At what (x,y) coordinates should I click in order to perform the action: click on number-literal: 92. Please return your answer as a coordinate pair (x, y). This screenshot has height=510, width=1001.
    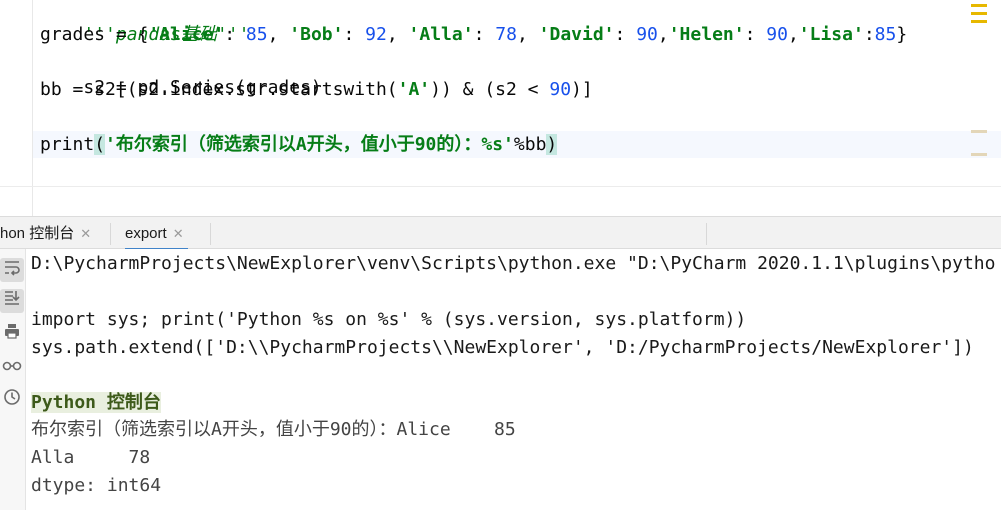
    Looking at the image, I should click on (376, 34).